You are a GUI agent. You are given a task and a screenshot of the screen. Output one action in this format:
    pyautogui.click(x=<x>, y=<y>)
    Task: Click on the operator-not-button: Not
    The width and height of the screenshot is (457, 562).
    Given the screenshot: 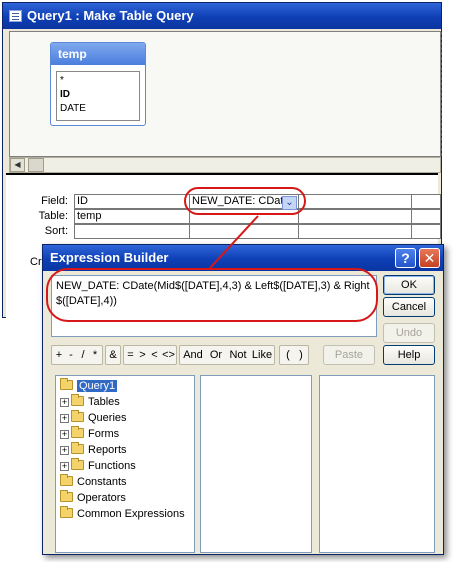 What is the action you would take?
    pyautogui.click(x=238, y=355)
    